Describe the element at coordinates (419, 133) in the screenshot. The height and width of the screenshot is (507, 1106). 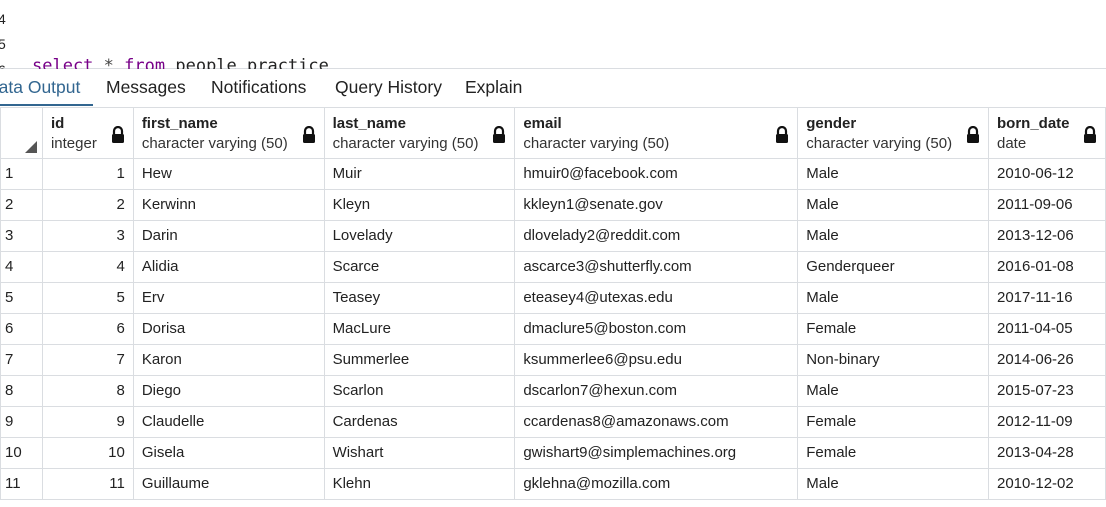
I see `column-header-last-name: last_name character varying (50)` at that location.